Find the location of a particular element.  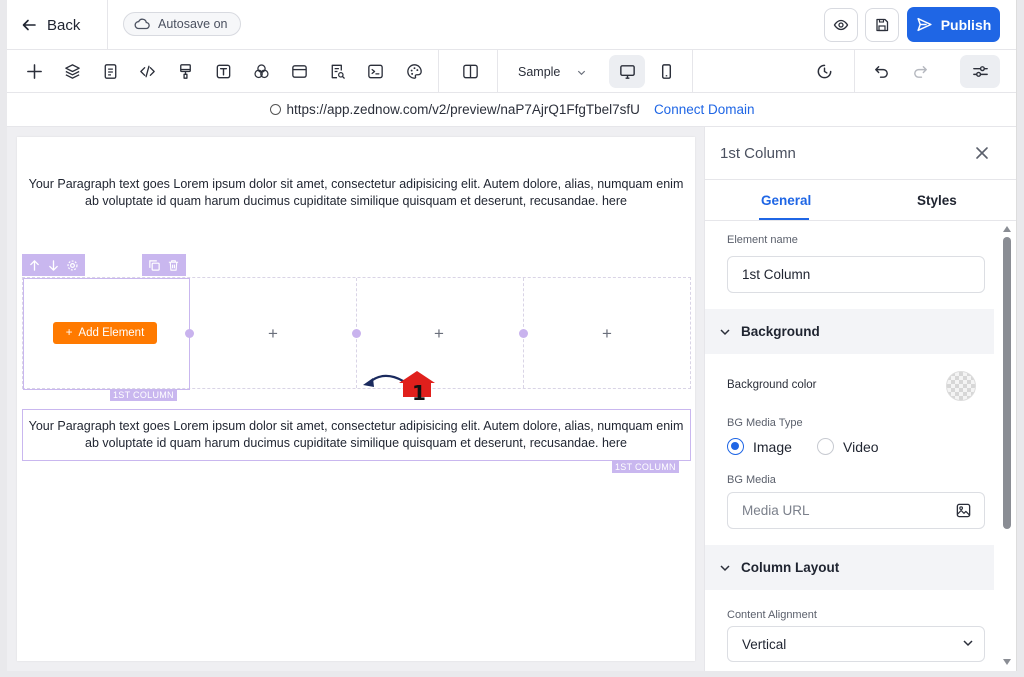

active-tab-indicator is located at coordinates (784, 219).